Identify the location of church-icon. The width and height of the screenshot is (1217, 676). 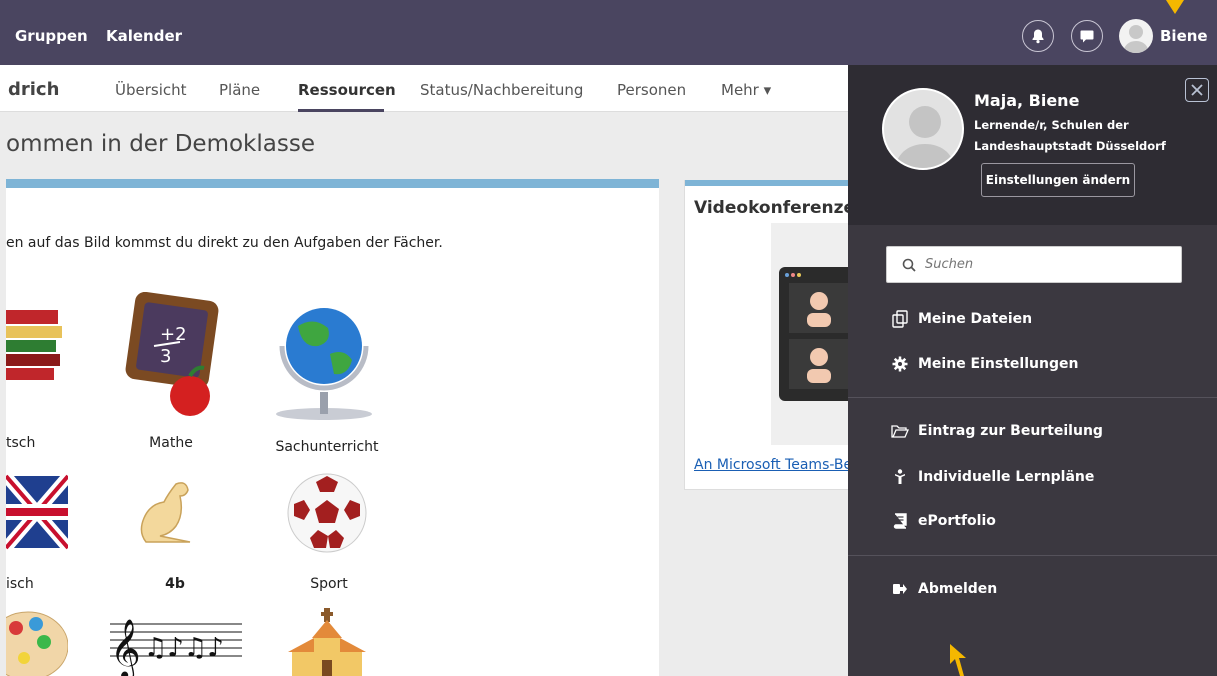
(327, 642).